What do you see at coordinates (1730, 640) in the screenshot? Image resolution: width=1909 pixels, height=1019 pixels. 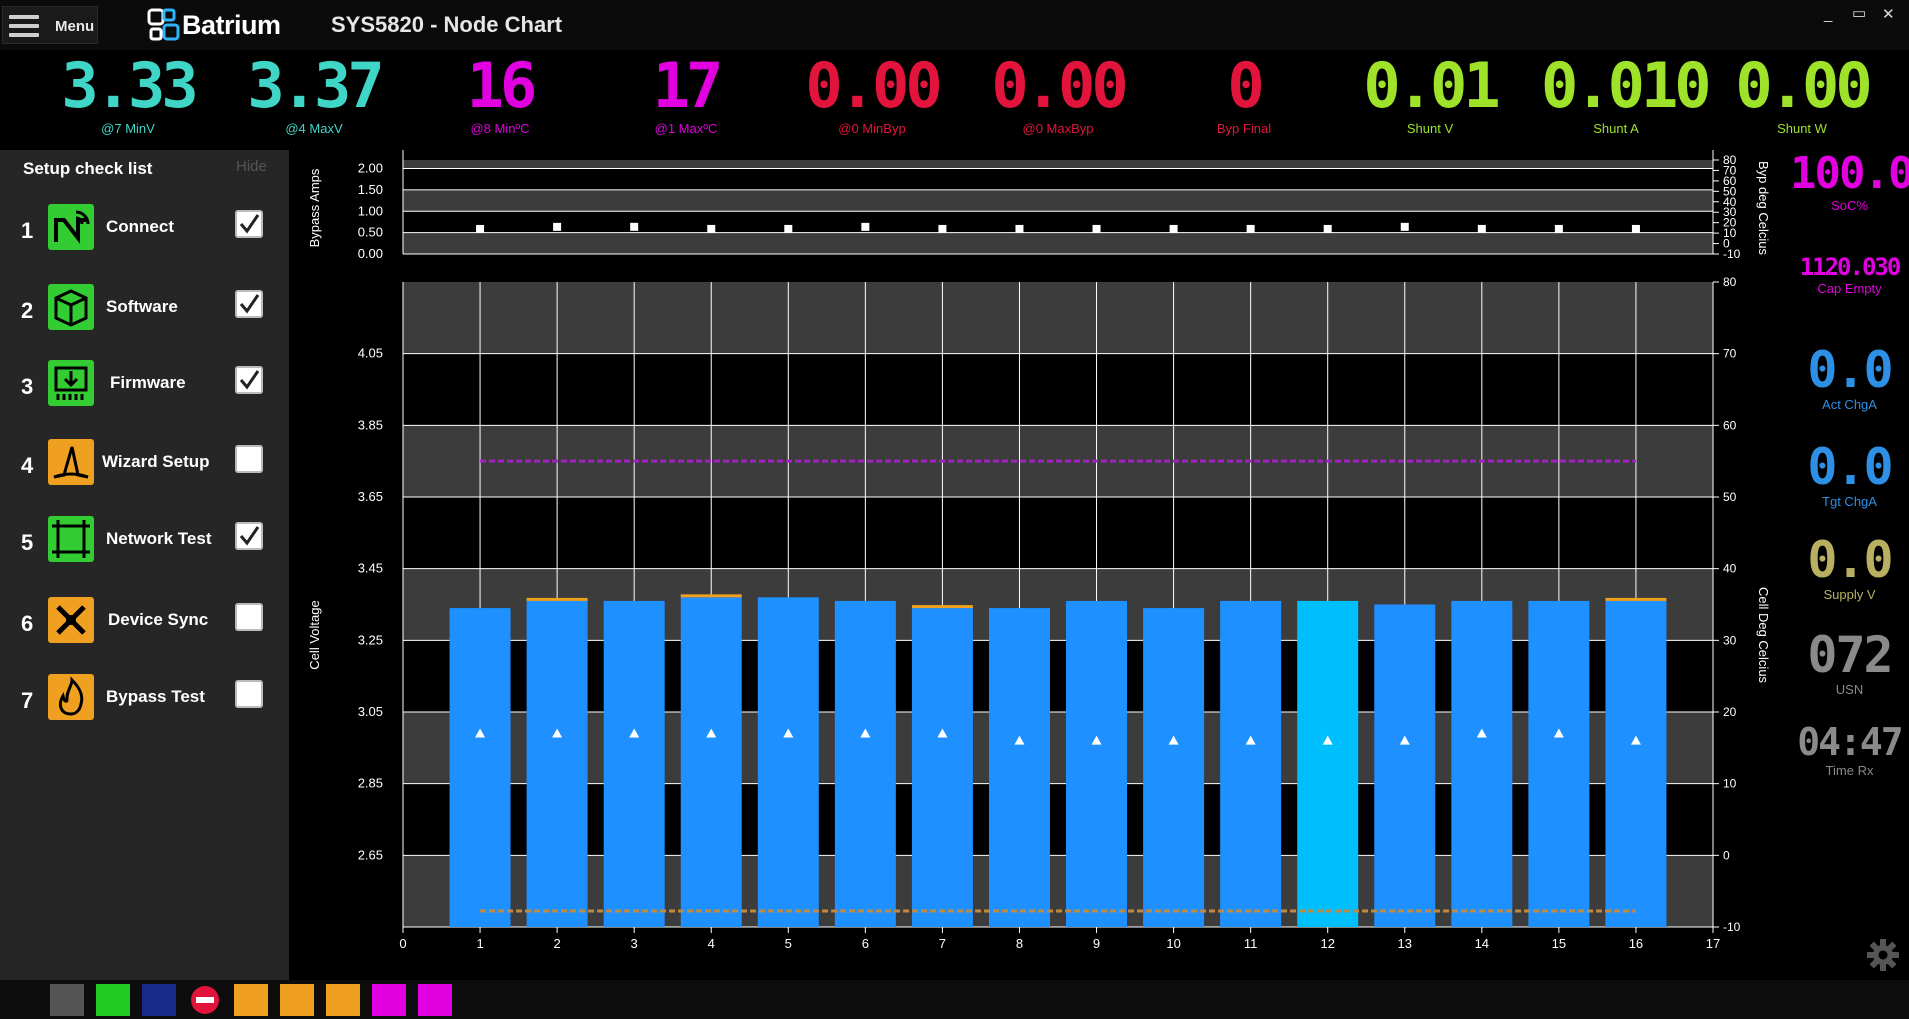 I see `y2-tick-label: 30` at bounding box center [1730, 640].